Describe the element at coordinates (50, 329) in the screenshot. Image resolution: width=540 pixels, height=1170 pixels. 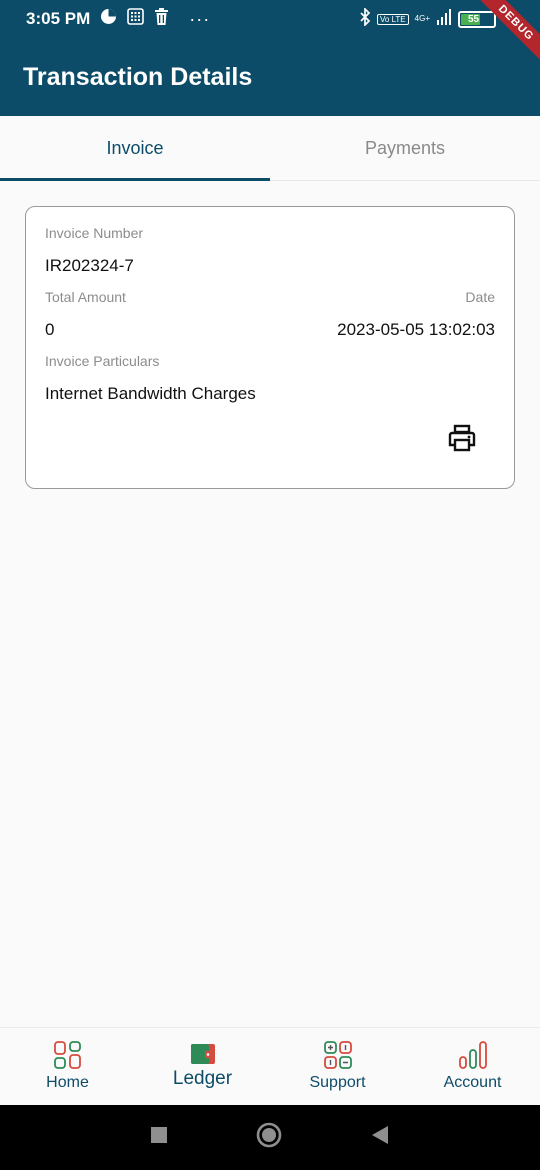
I see `total-amount-value: 0` at that location.